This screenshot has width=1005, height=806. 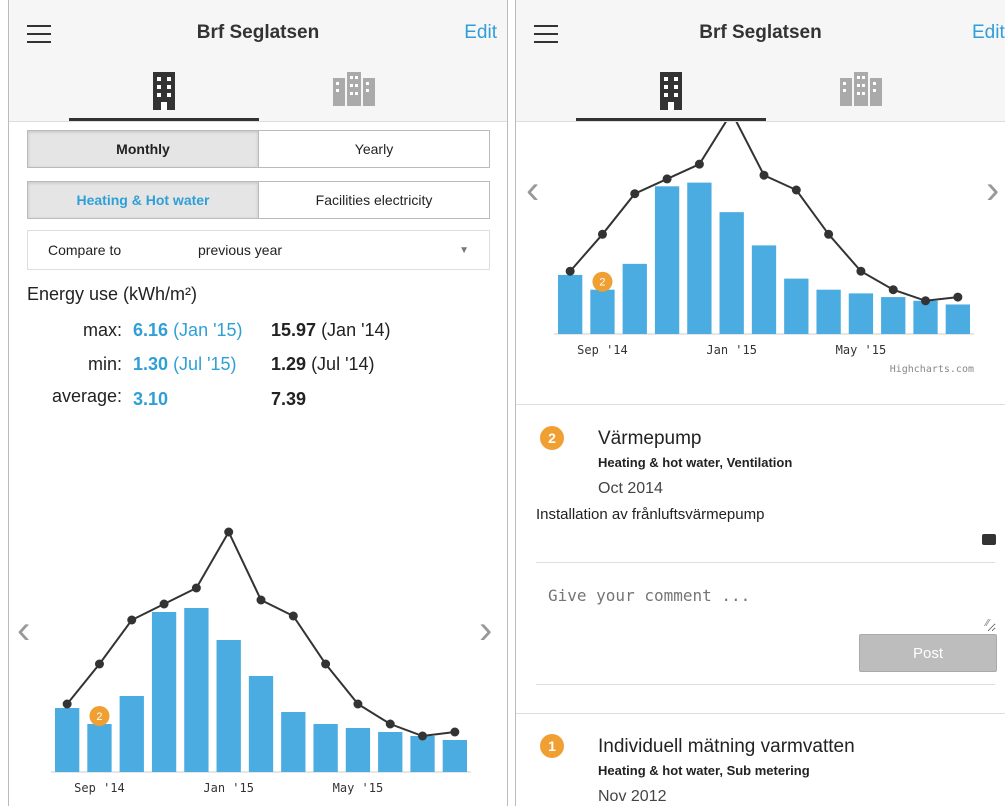 What do you see at coordinates (552, 438) in the screenshot?
I see `event-badge: 2` at bounding box center [552, 438].